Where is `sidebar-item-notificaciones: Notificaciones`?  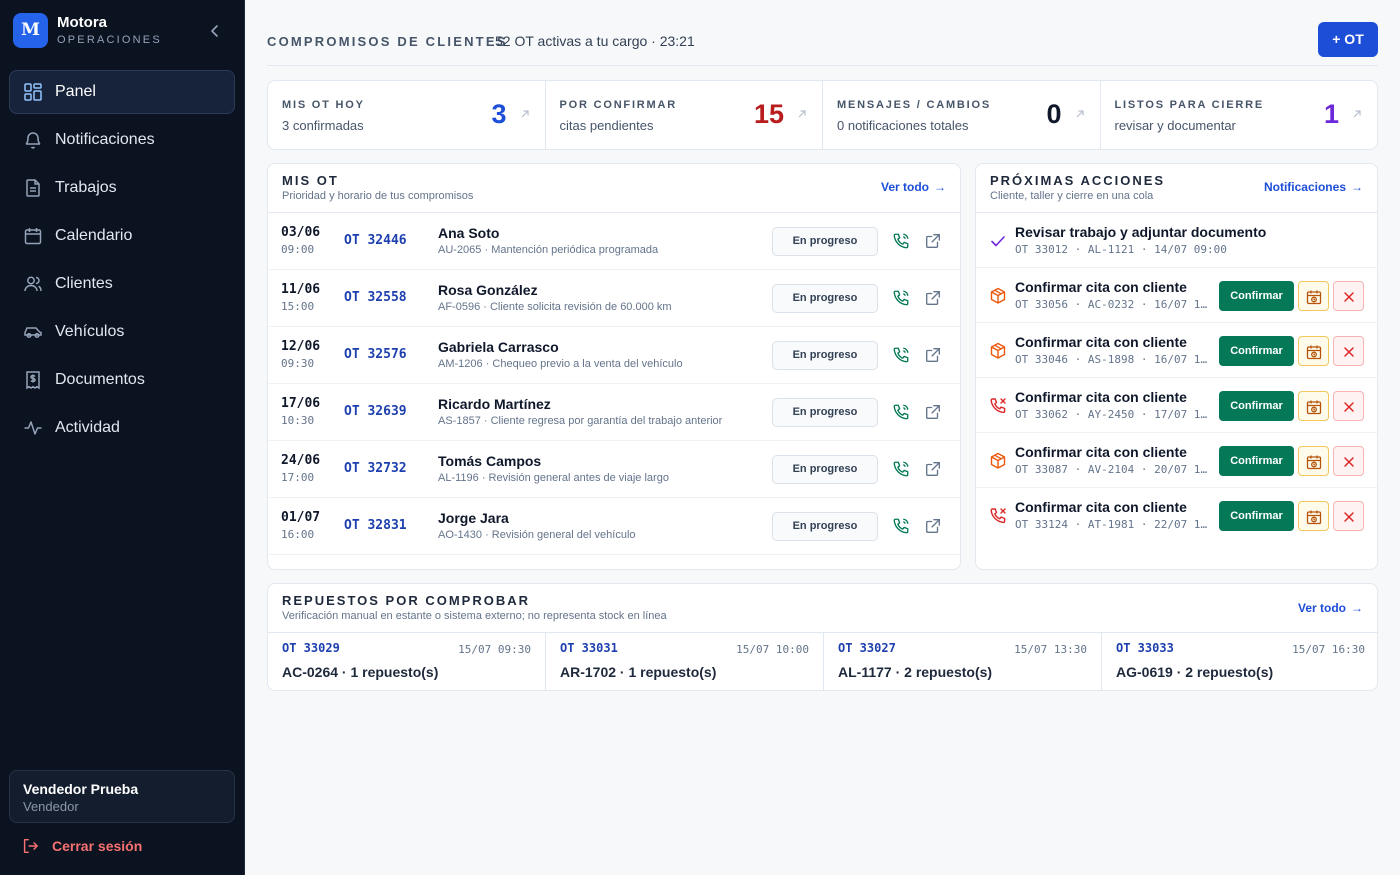
sidebar-item-notificaciones: Notificaciones is located at coordinates (122, 140).